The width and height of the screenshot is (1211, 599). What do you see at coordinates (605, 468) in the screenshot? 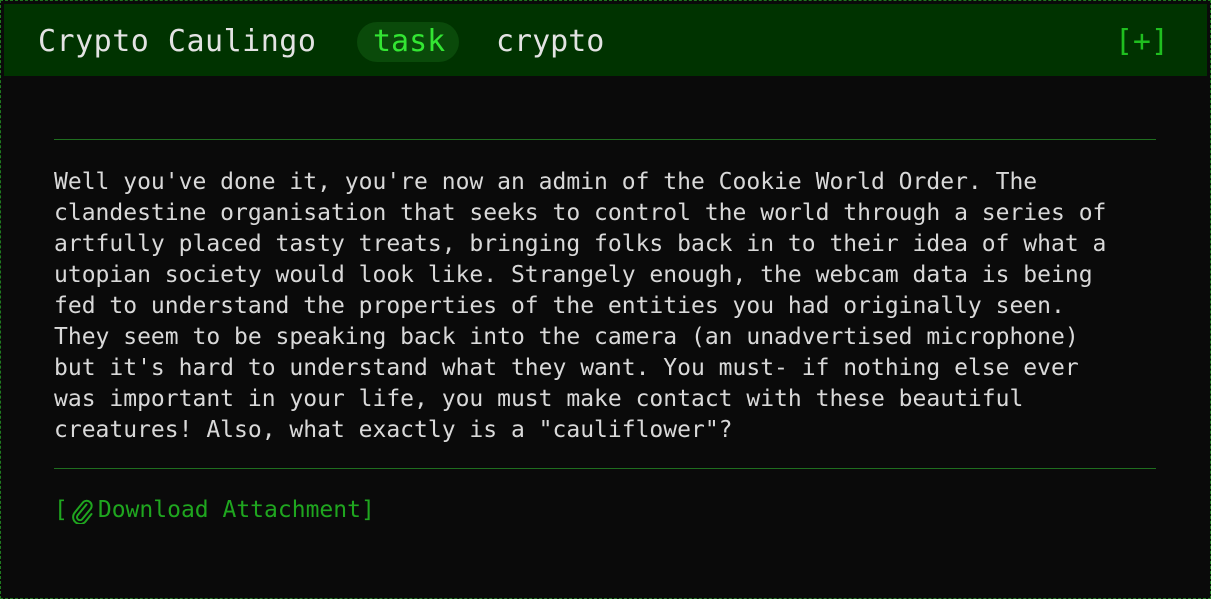
I see `divider-bottom` at bounding box center [605, 468].